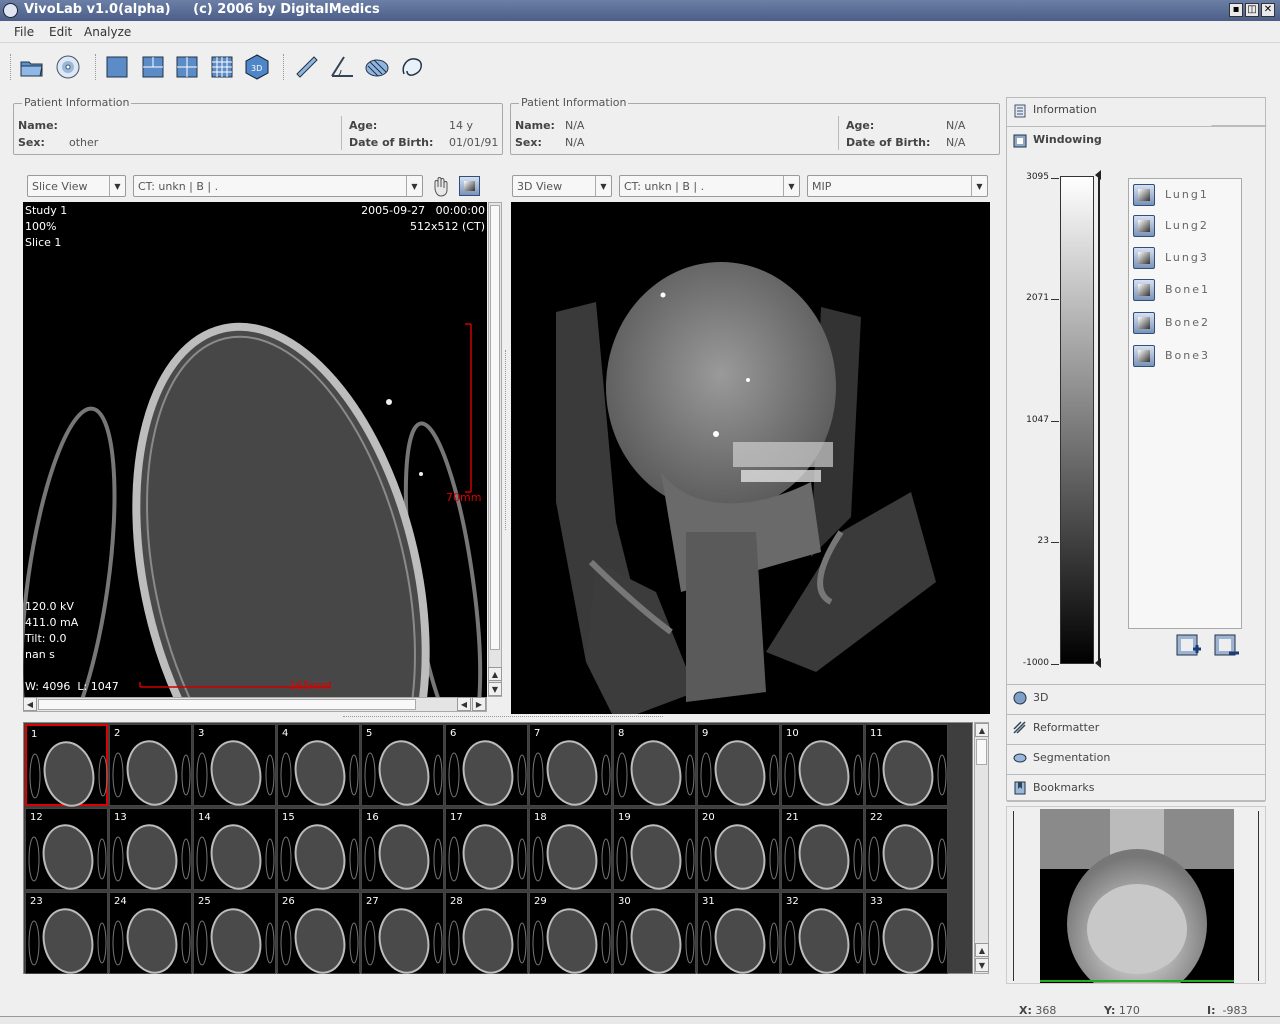  I want to click on thumbnail-slice: 20, so click(738, 849).